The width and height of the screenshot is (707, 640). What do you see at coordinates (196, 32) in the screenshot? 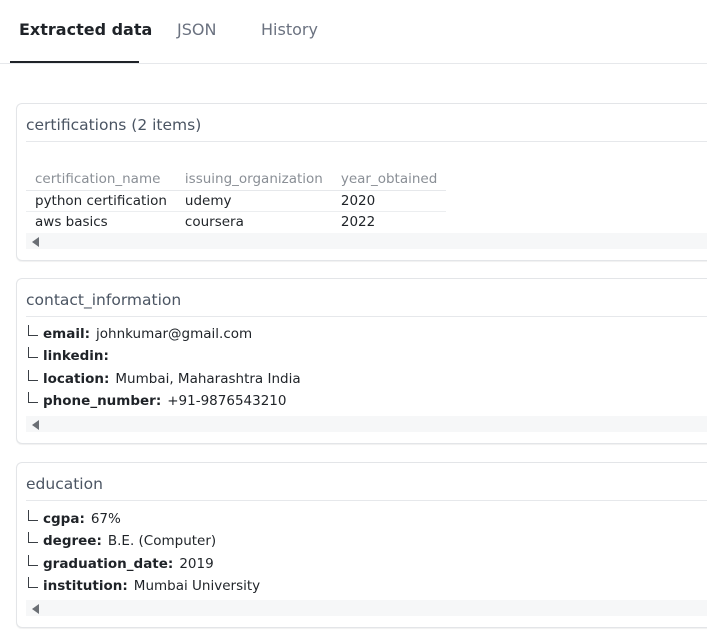
I see `tab-json: JSON` at bounding box center [196, 32].